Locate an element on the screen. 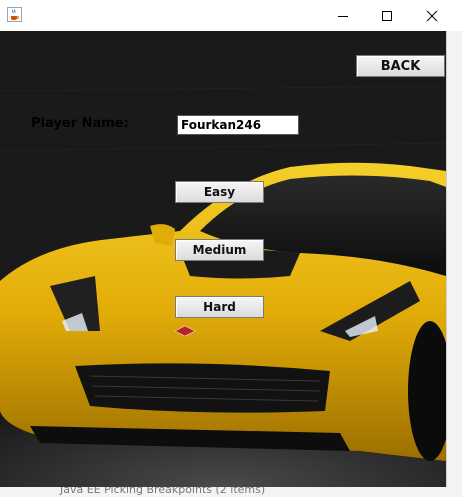 This screenshot has height=497, width=462. underlying-ide-bottom: Java EE Picking Breakpoints (2 items) is located at coordinates (231, 492).